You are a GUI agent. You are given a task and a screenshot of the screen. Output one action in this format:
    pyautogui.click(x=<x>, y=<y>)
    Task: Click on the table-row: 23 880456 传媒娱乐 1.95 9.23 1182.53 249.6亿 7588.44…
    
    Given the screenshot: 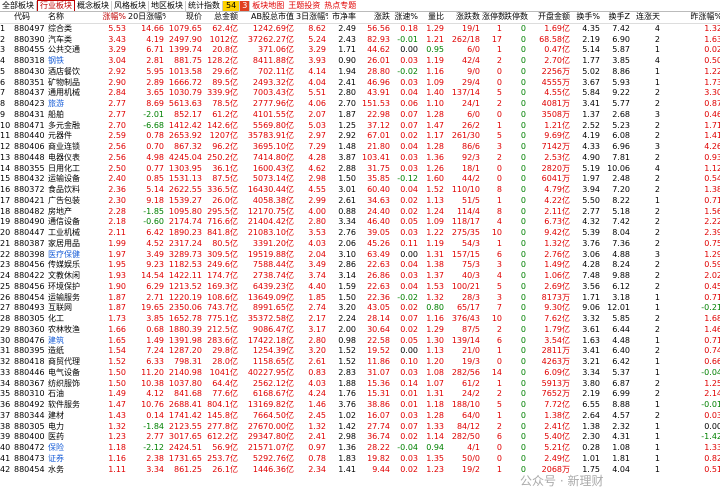 What is the action you would take?
    pyautogui.click(x=360, y=265)
    